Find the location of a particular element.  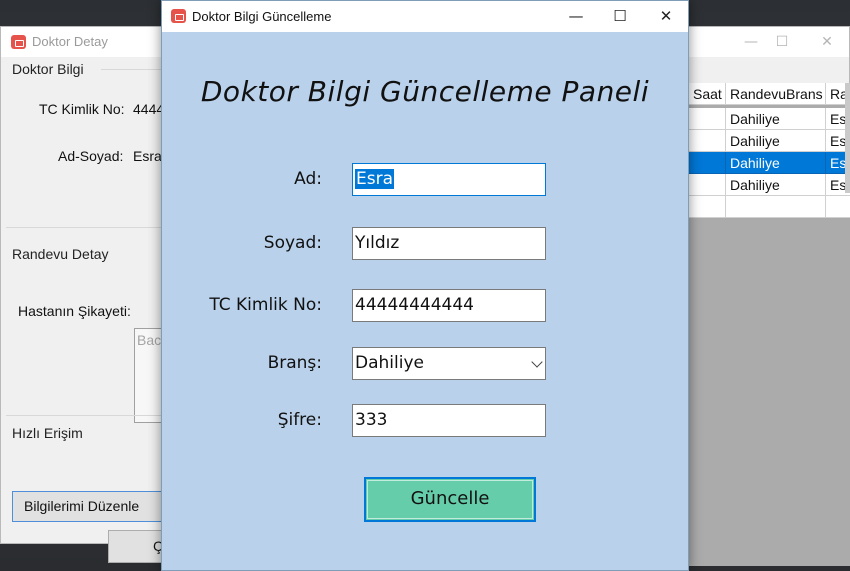

table-row-selected: Dahiliye Esr is located at coordinates (769, 163).